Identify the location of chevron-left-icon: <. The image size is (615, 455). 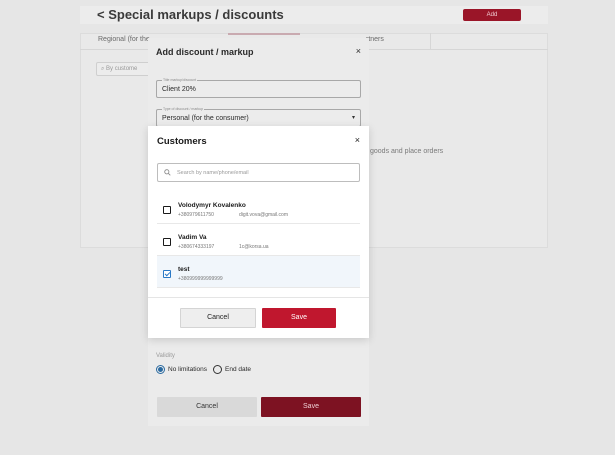
(101, 14).